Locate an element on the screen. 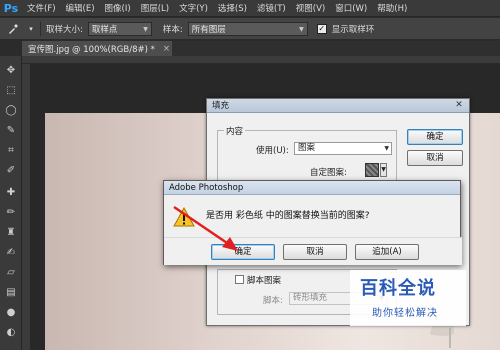  ruler-horizontal is located at coordinates (261, 60).